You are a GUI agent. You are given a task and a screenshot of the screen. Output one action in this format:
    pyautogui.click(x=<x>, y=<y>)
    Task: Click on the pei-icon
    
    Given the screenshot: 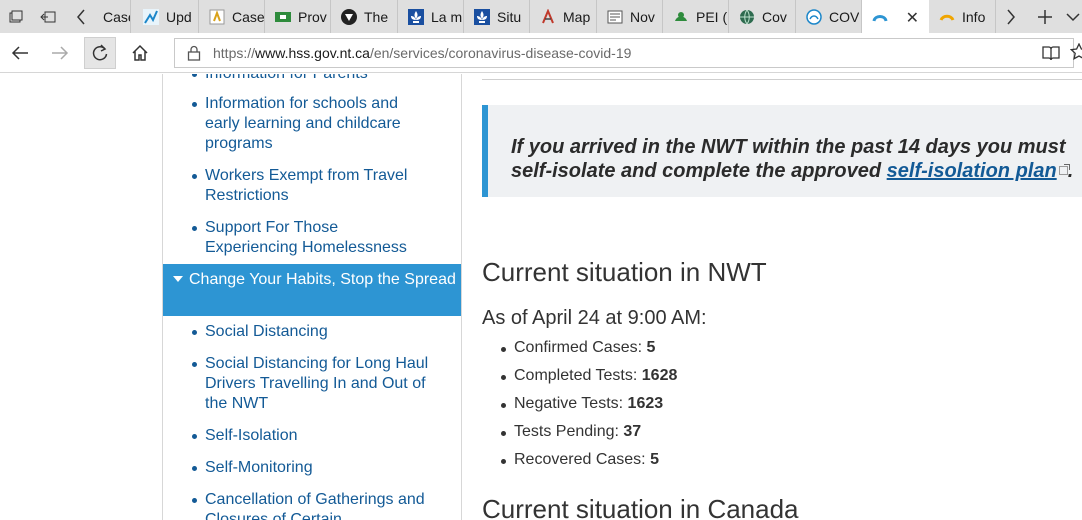 What is the action you would take?
    pyautogui.click(x=681, y=17)
    